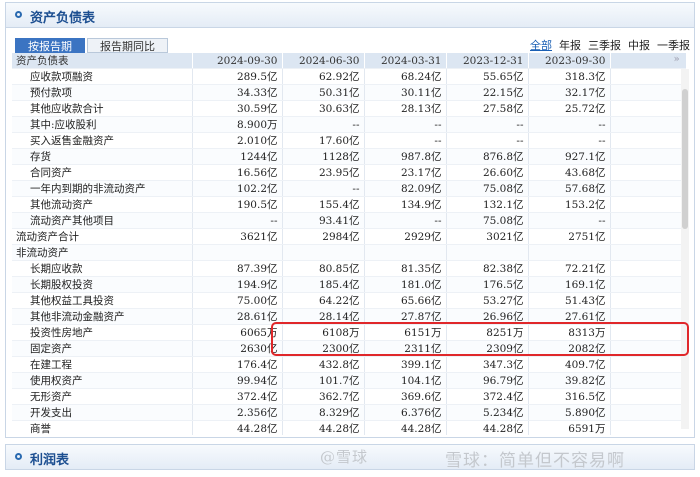 This screenshot has height=477, width=700. What do you see at coordinates (541, 45) in the screenshot?
I see `filter-all: 全部` at bounding box center [541, 45].